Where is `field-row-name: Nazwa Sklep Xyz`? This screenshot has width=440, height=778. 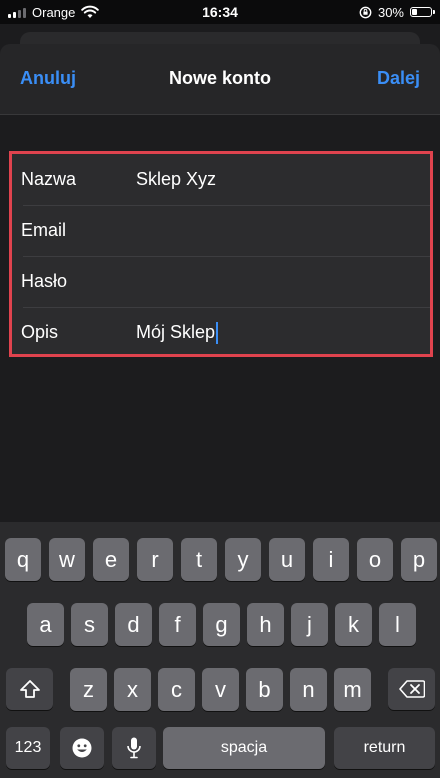
field-row-name: Nazwa Sklep Xyz is located at coordinates (221, 179).